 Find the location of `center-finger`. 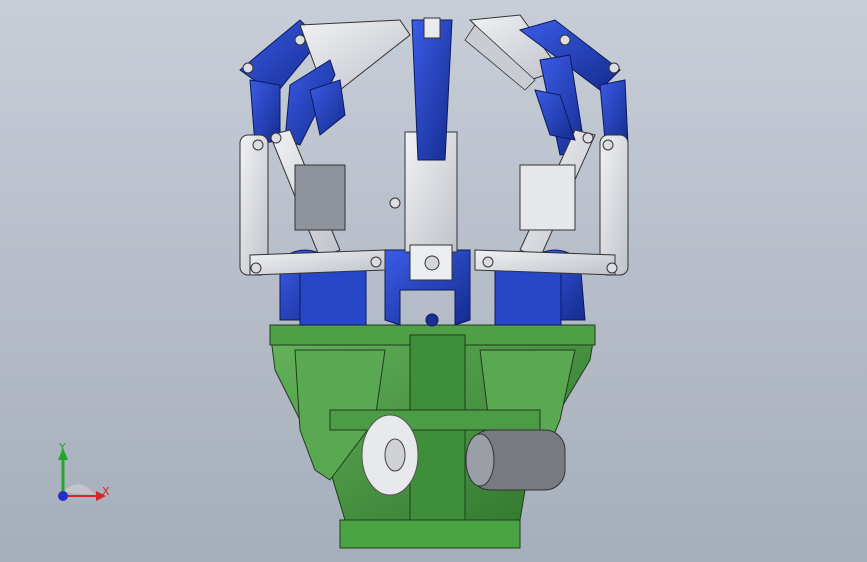

center-finger is located at coordinates (423, 149).